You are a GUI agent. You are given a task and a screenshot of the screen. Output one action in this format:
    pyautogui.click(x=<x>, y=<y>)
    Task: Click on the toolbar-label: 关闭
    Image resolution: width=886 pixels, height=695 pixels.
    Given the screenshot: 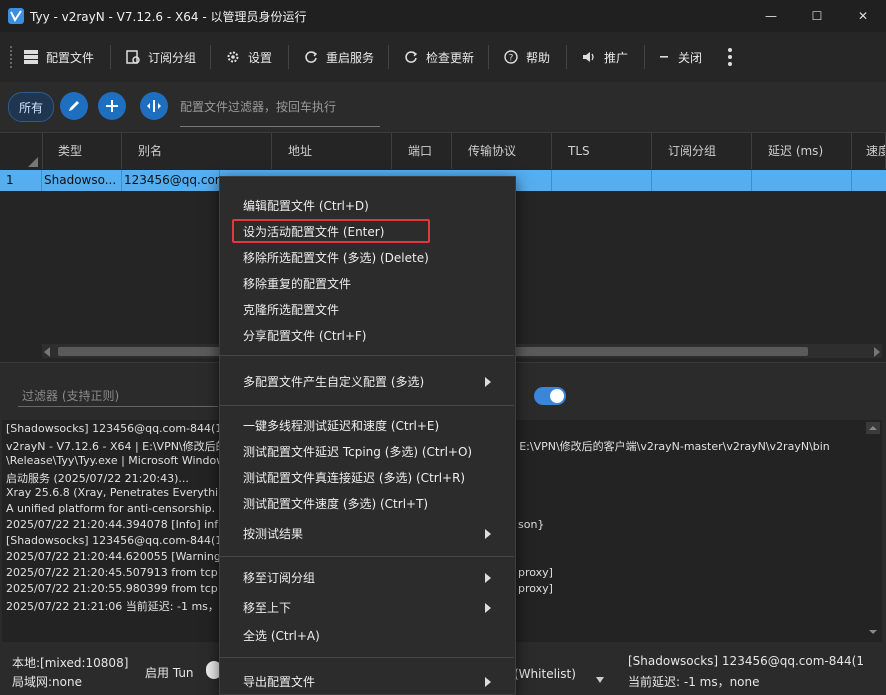 What is the action you would take?
    pyautogui.click(x=690, y=57)
    